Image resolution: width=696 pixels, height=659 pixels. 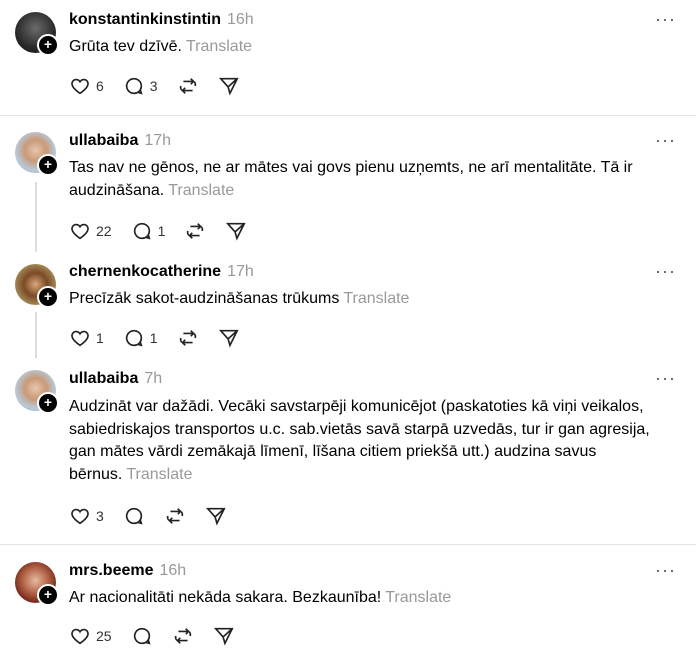 What do you see at coordinates (153, 378) in the screenshot?
I see `timestamp: 7h` at bounding box center [153, 378].